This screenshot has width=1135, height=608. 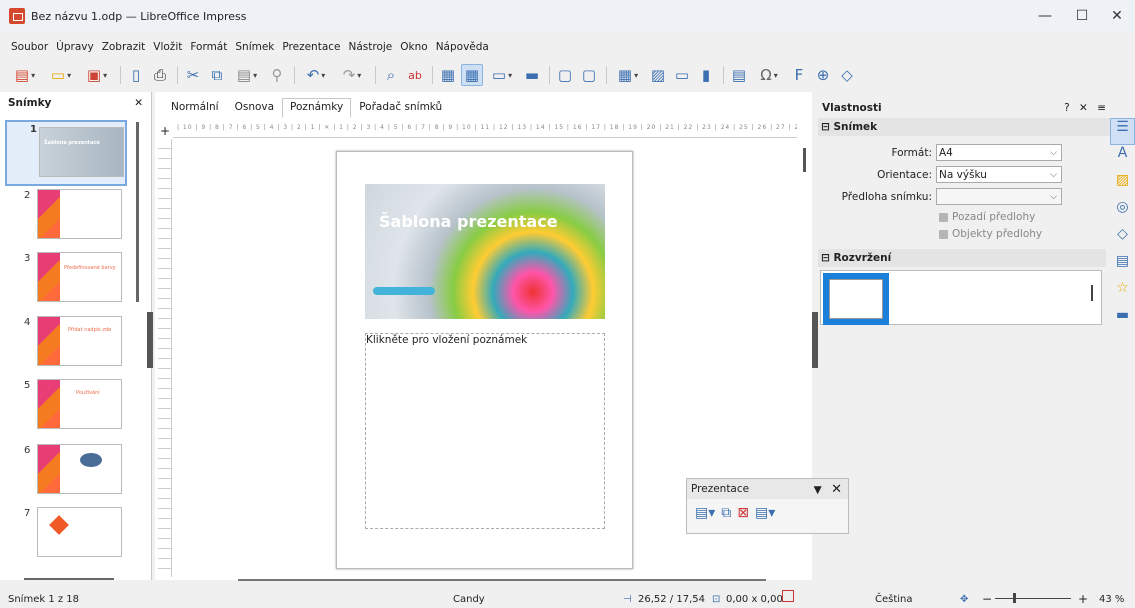 I want to click on slide-thumbnail-3: Předefinované barvy, so click(x=79, y=277).